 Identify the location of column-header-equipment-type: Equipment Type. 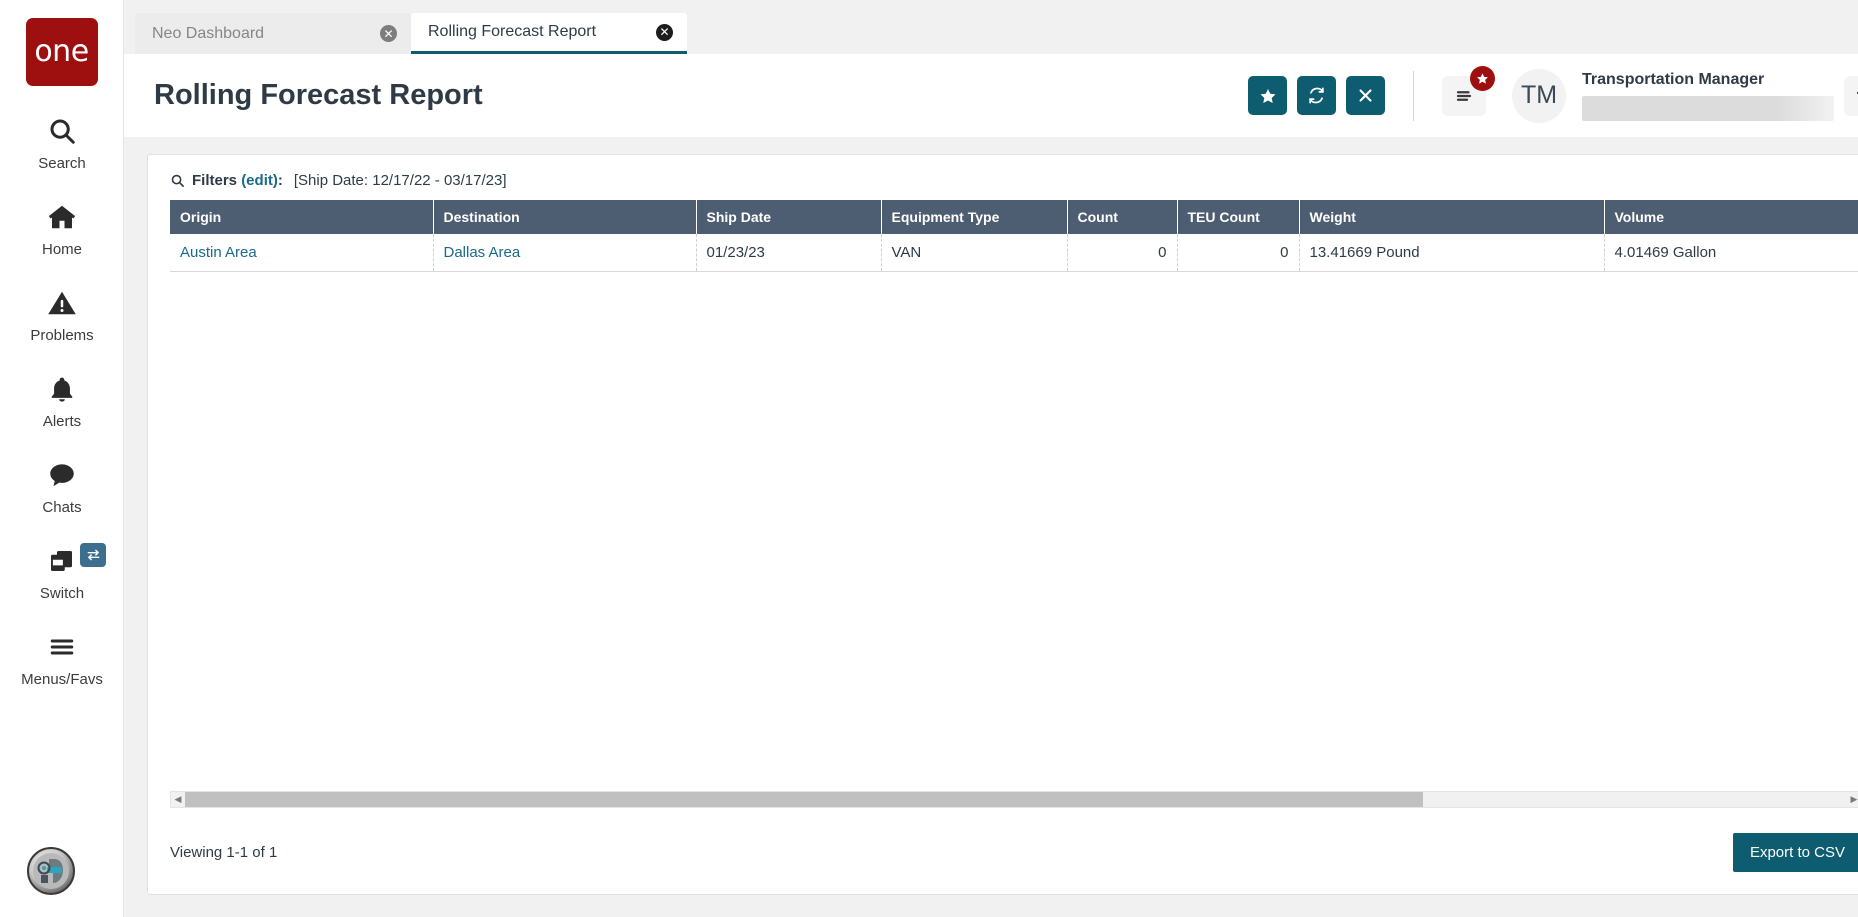
(974, 217).